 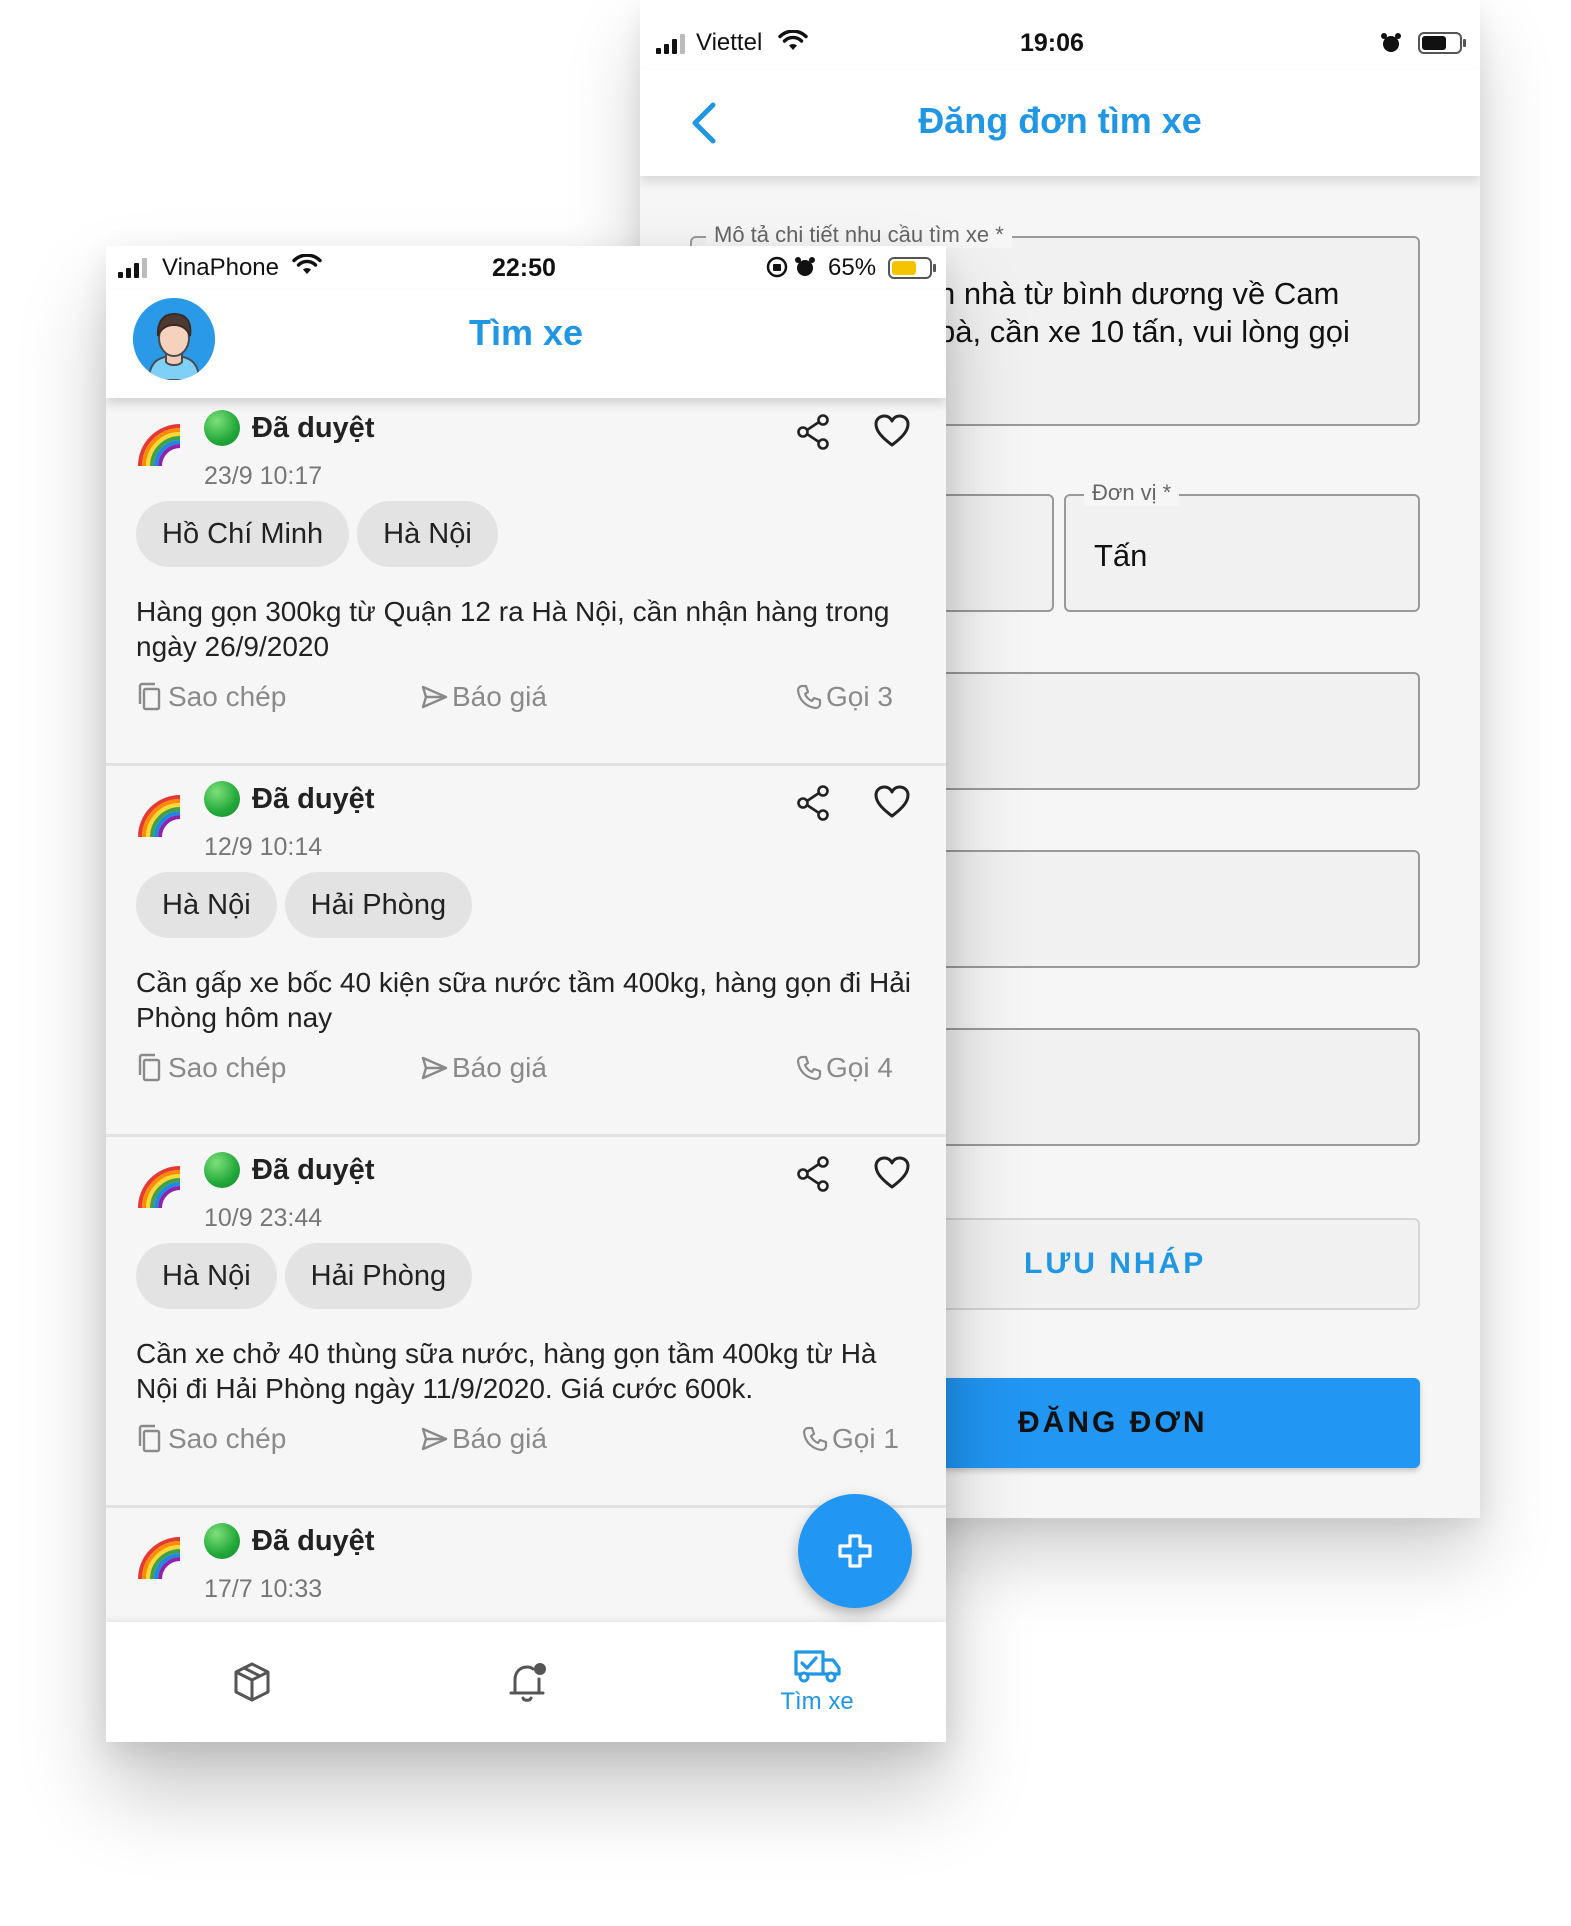 What do you see at coordinates (1060, 120) in the screenshot?
I see `page-title: Đăng đơn tìm xe` at bounding box center [1060, 120].